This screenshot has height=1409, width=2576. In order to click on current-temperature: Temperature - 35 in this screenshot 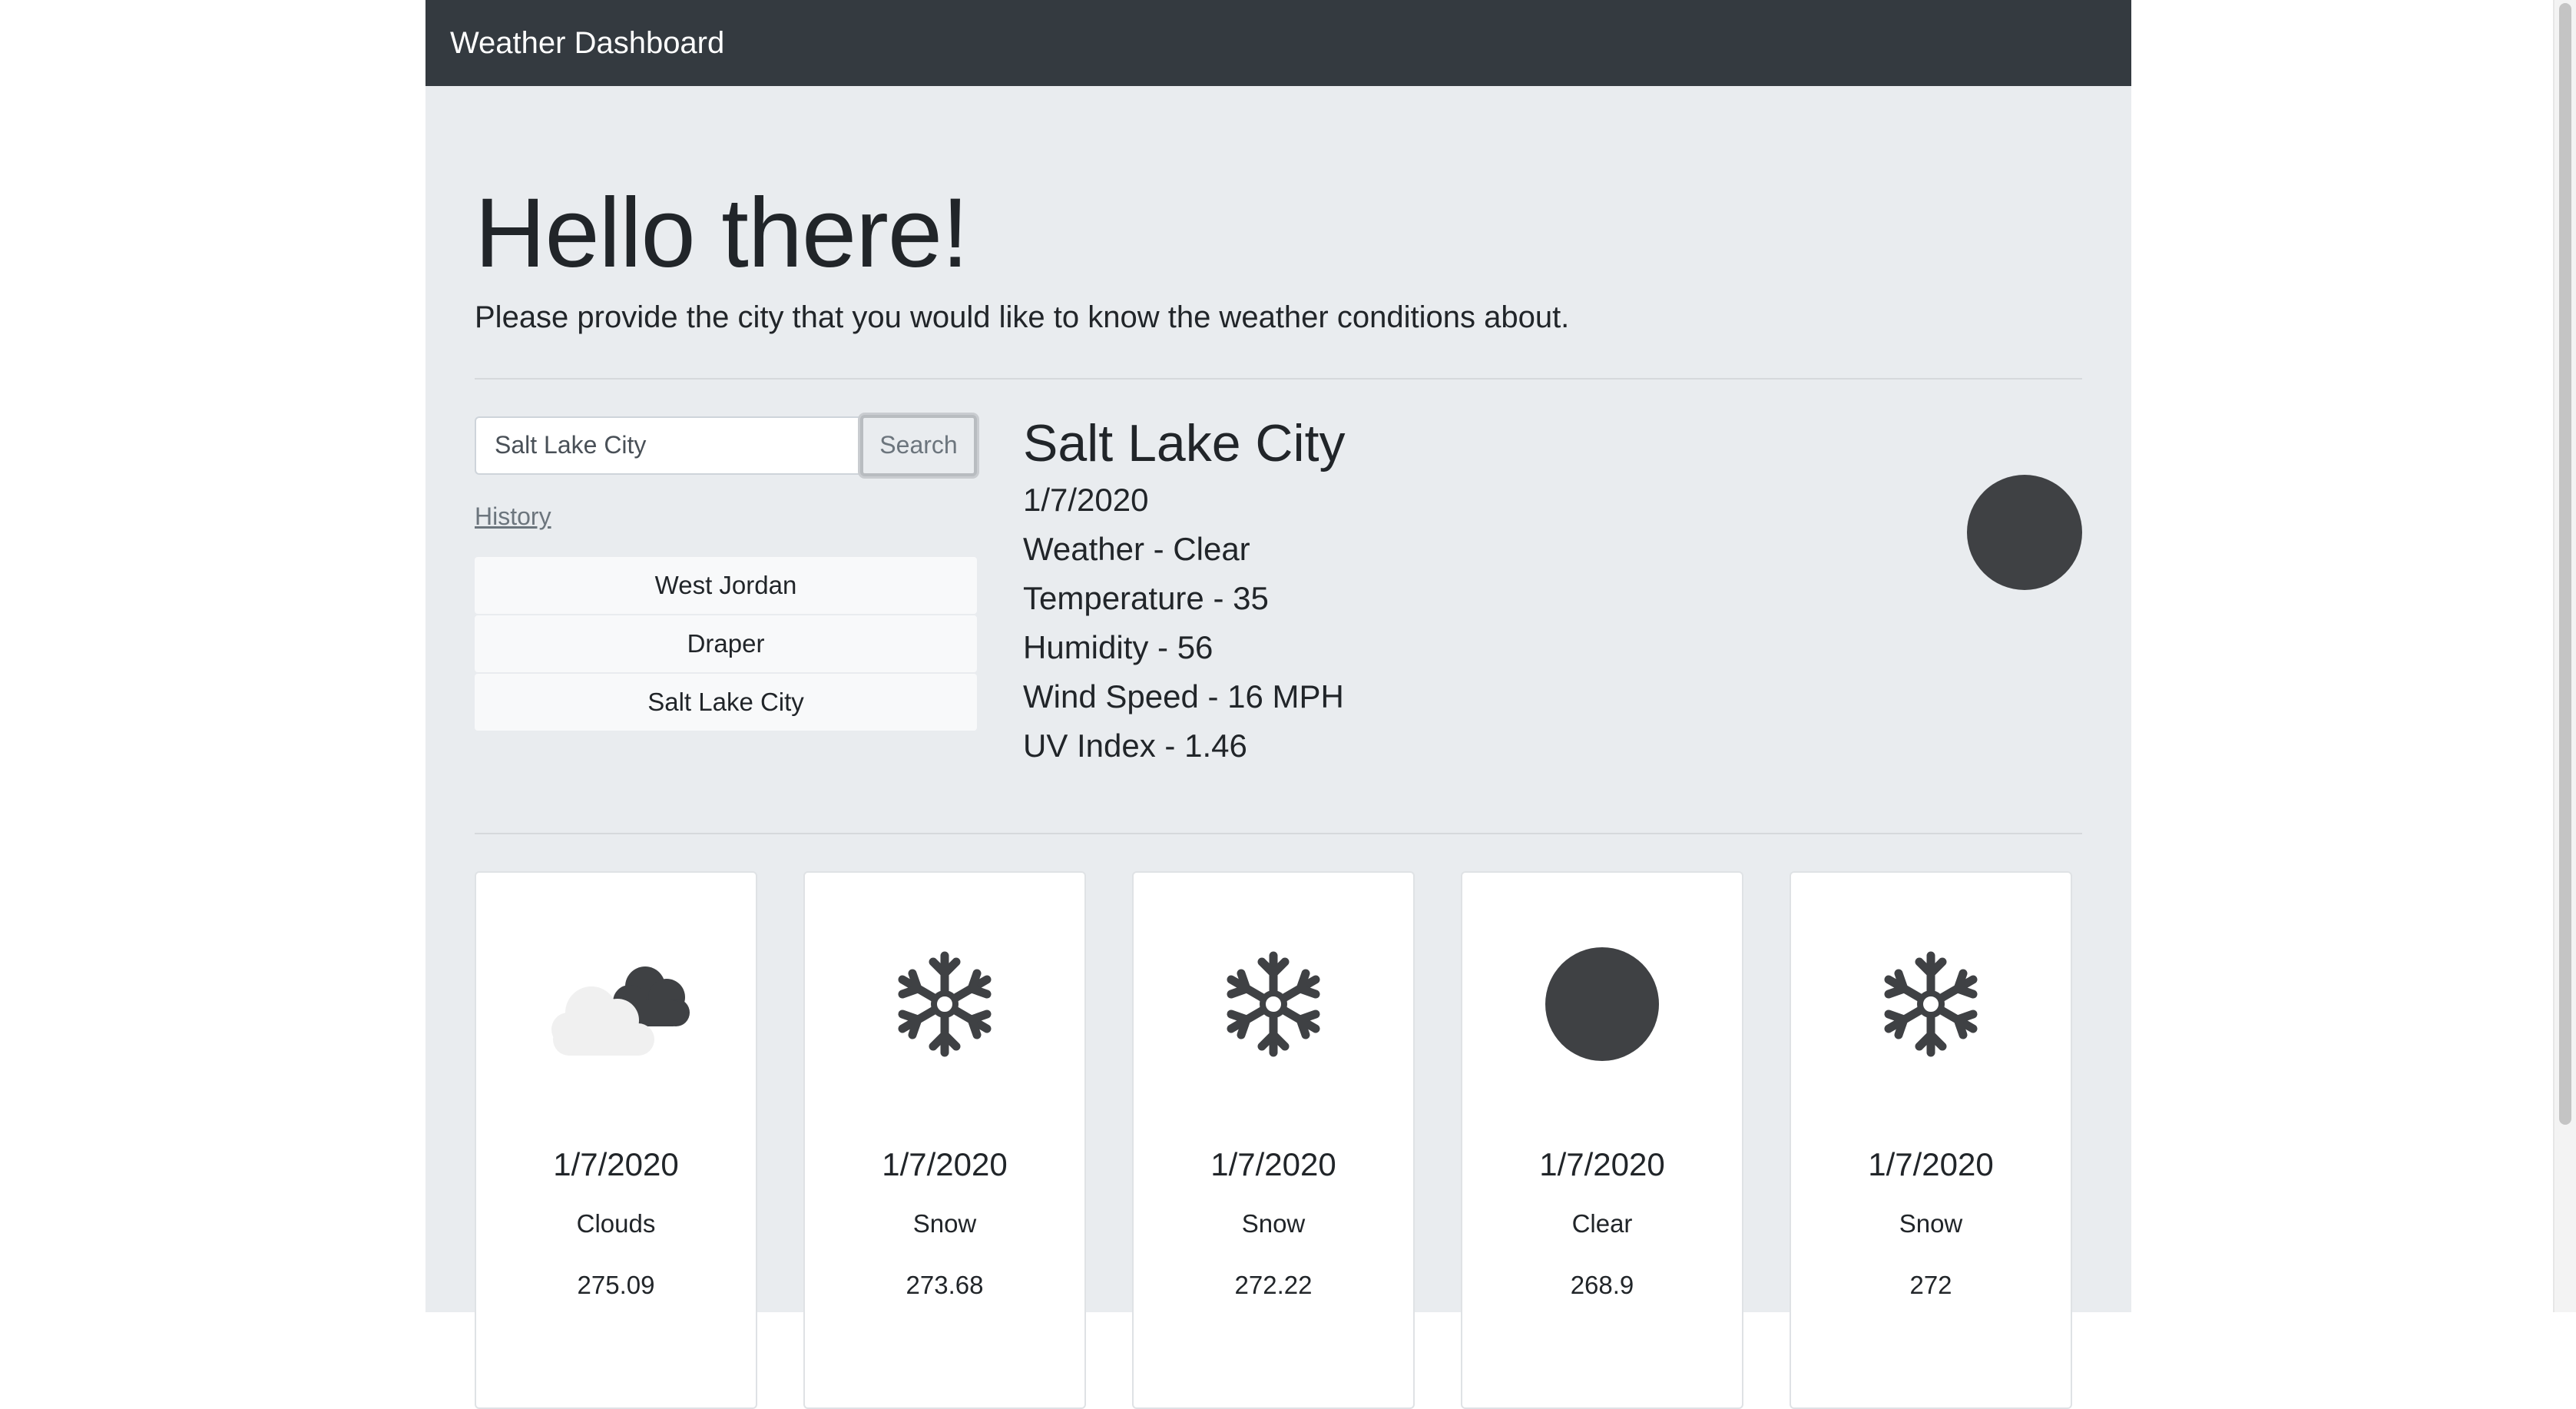, I will do `click(1146, 597)`.